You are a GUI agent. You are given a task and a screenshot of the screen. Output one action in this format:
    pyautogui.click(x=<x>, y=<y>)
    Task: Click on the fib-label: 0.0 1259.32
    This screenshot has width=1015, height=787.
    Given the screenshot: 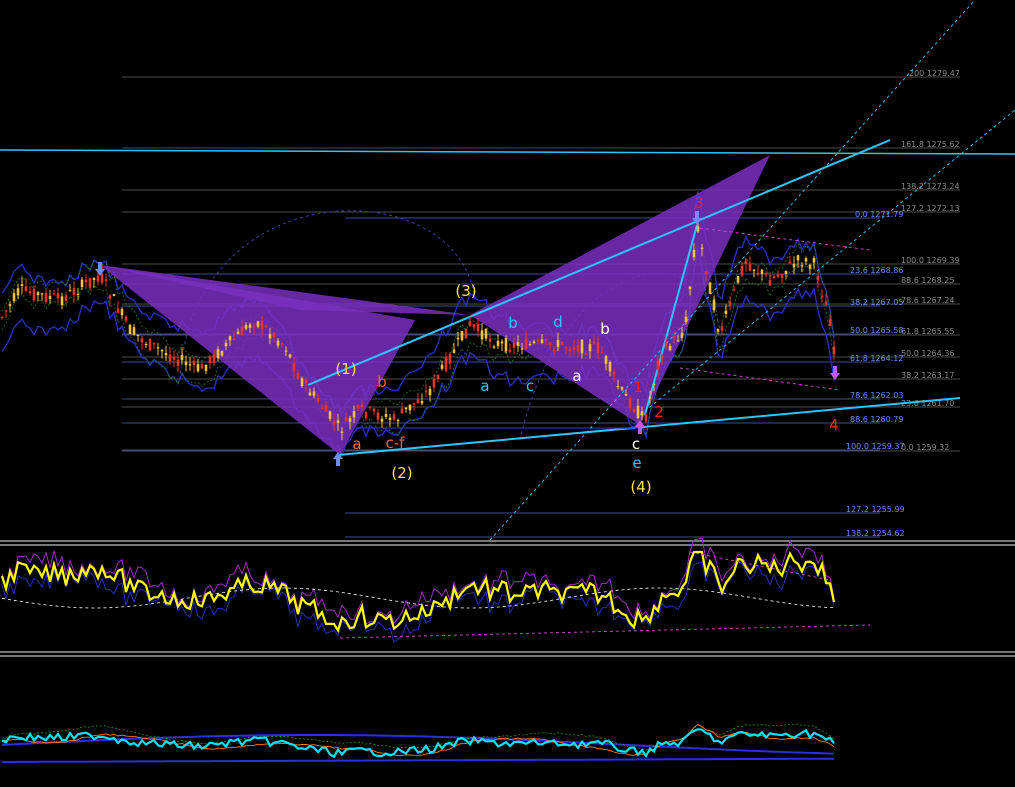 What is the action you would take?
    pyautogui.click(x=925, y=447)
    